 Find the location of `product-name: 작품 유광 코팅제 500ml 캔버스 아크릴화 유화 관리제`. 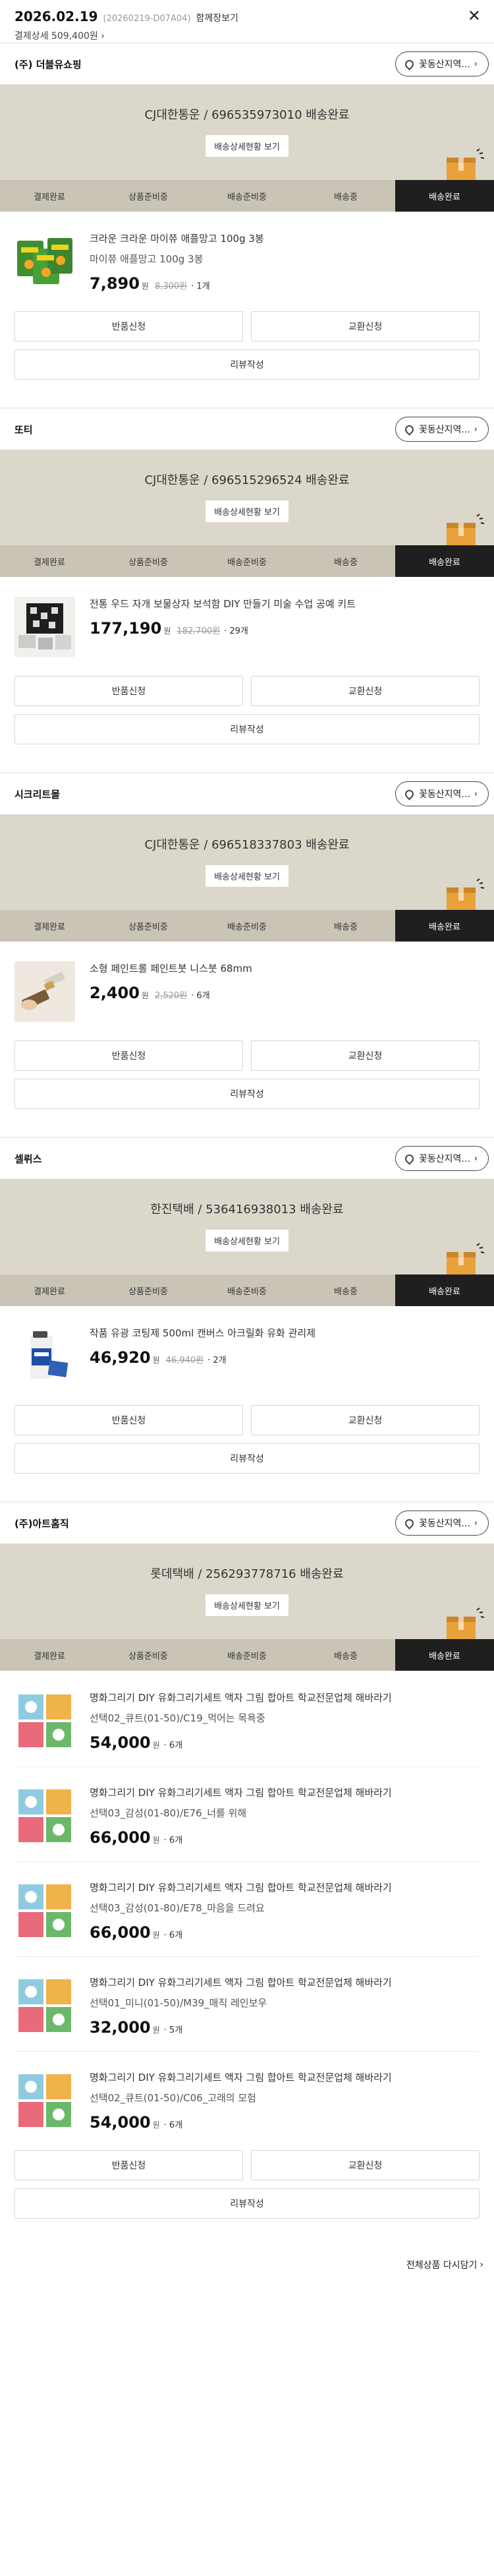

product-name: 작품 유광 코팅제 500ml 캔버스 아크릴화 유화 관리제 is located at coordinates (285, 1333).